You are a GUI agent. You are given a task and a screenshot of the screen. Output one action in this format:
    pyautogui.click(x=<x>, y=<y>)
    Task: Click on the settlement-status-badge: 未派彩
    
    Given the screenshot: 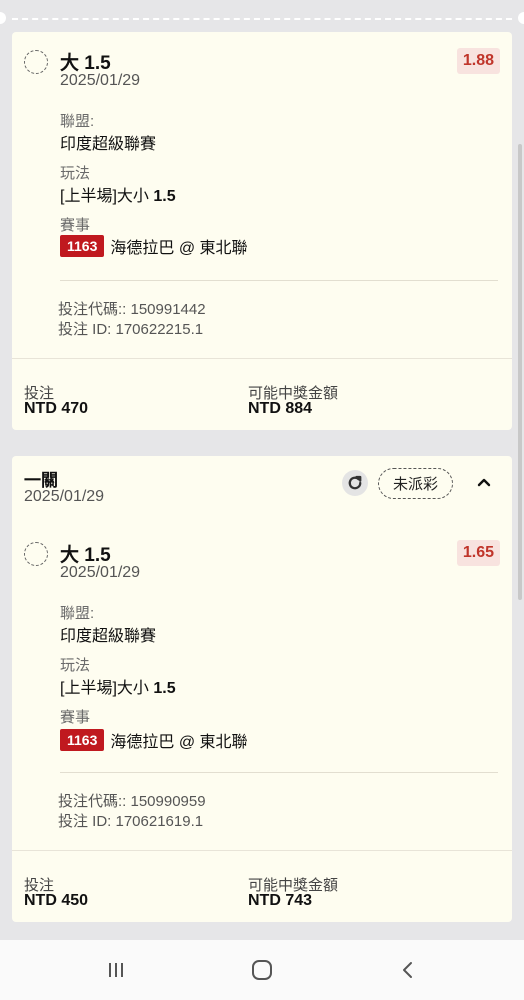 What is the action you would take?
    pyautogui.click(x=416, y=483)
    